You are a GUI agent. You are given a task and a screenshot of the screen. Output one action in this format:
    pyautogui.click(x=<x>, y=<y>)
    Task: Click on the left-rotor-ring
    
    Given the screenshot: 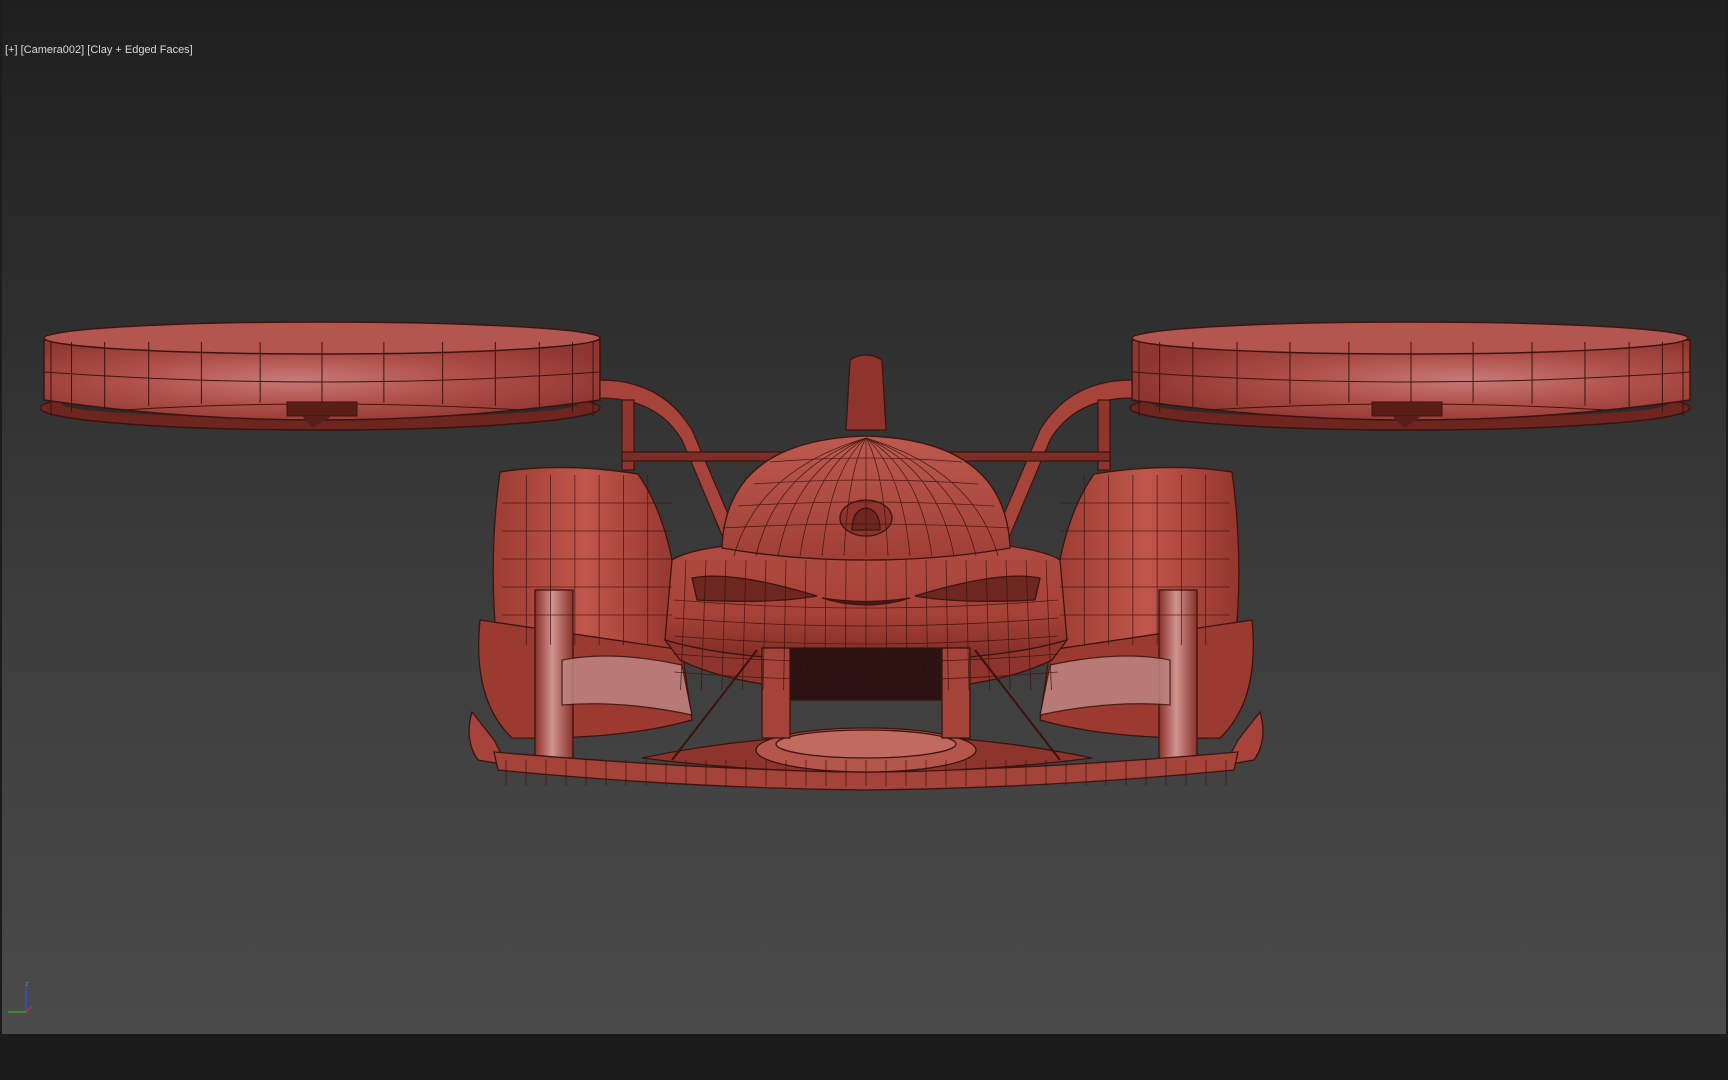 What is the action you would take?
    pyautogui.click(x=320, y=376)
    